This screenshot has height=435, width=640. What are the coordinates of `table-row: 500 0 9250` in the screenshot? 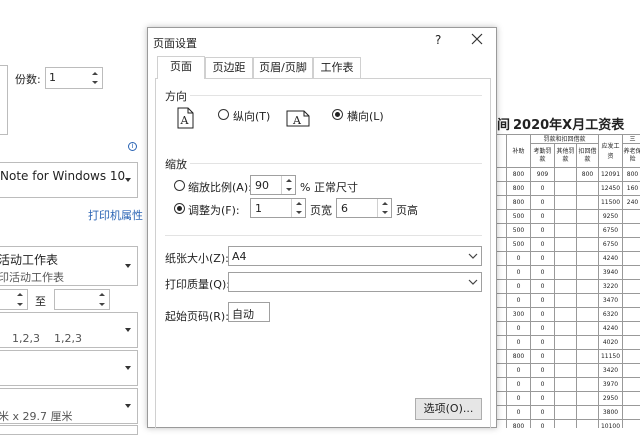 It's located at (568, 217).